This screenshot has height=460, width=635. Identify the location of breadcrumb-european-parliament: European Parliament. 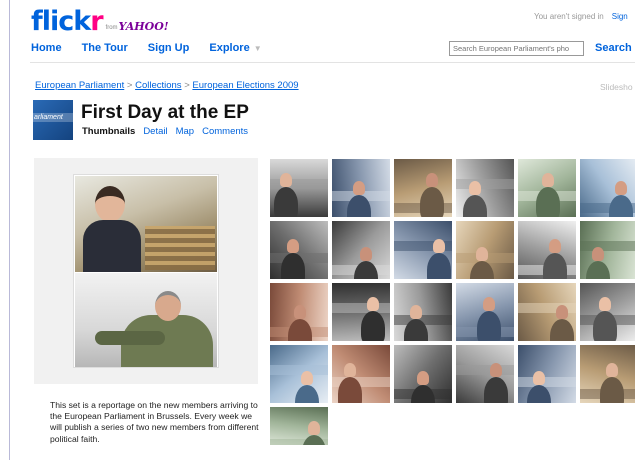
(79, 85).